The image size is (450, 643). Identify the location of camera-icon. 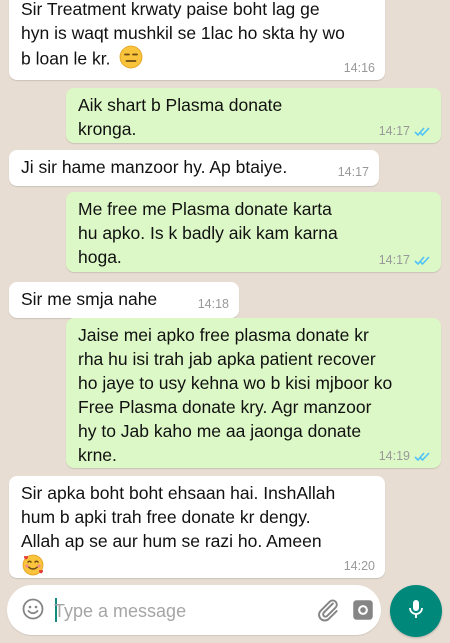
(363, 612).